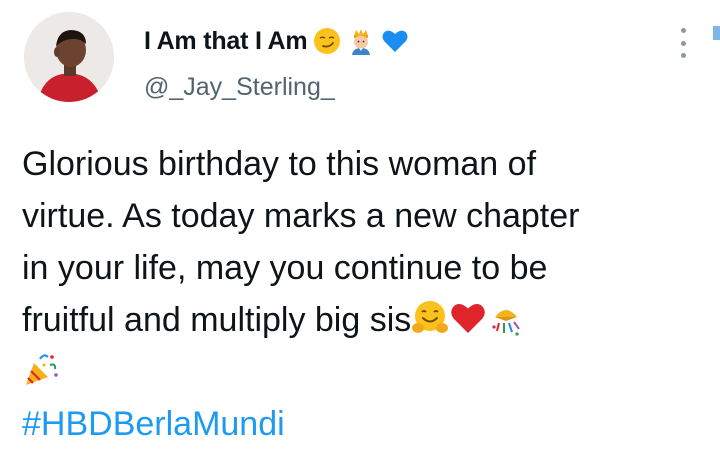 The width and height of the screenshot is (720, 462). Describe the element at coordinates (716, 33) in the screenshot. I see `edge-indicator` at that location.